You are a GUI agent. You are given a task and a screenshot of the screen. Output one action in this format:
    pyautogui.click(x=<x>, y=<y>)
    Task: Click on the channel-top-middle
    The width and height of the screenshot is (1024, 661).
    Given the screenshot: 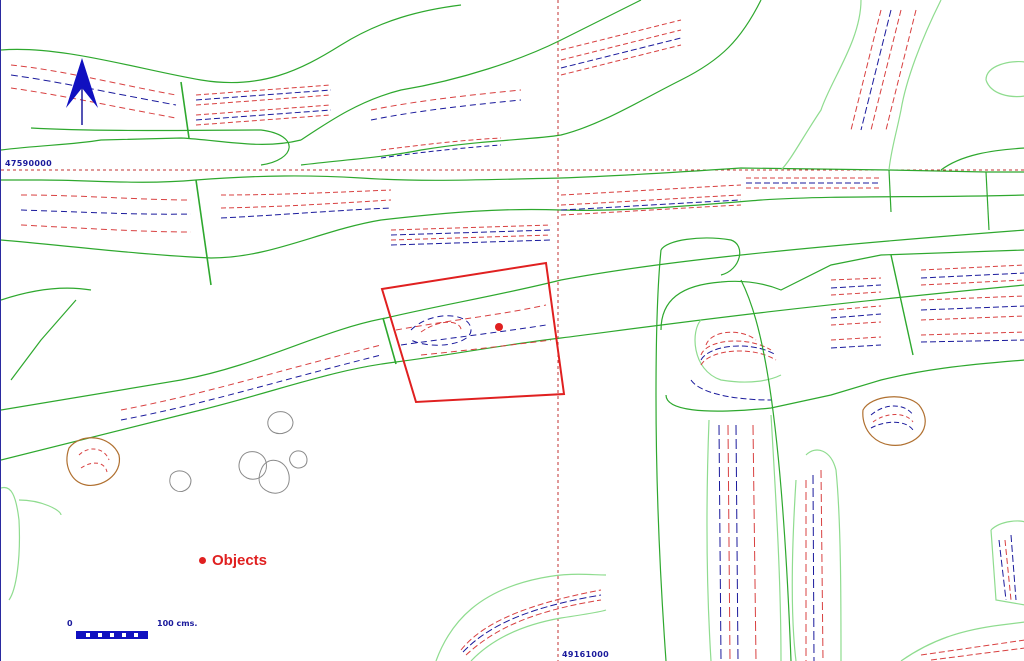 What is the action you would take?
    pyautogui.click(x=531, y=83)
    